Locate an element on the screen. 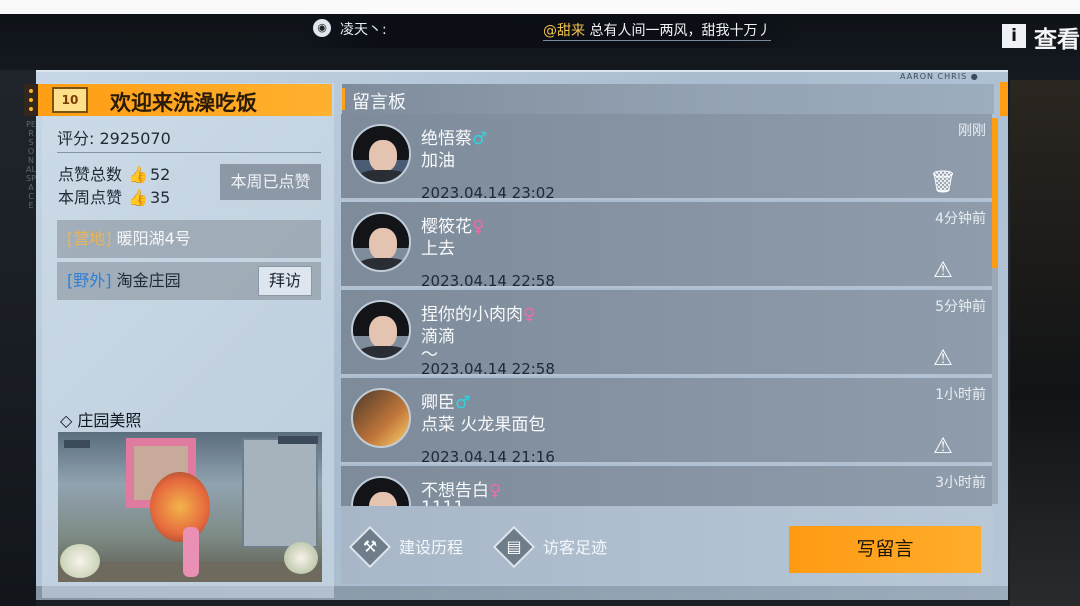  visitor-footprints-button: ▤ 访客足迹 is located at coordinates (550, 547).